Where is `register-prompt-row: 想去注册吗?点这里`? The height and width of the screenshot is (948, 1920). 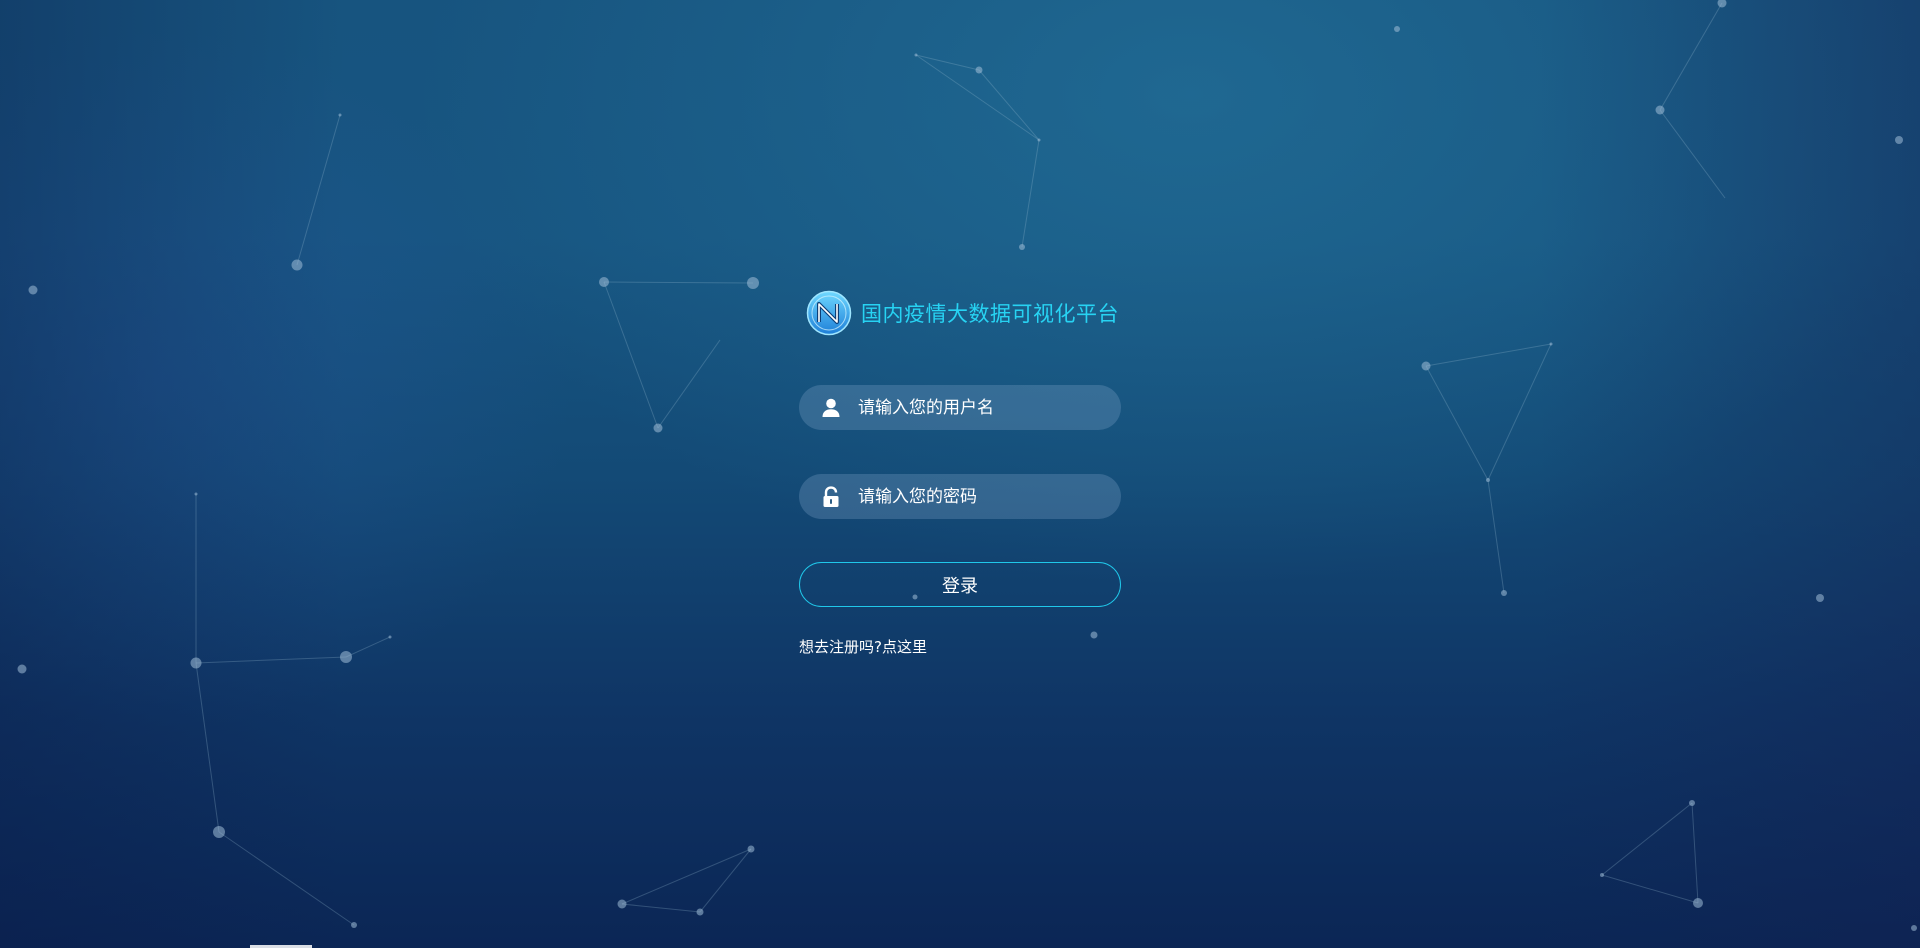
register-prompt-row: 想去注册吗?点这里 is located at coordinates (863, 646).